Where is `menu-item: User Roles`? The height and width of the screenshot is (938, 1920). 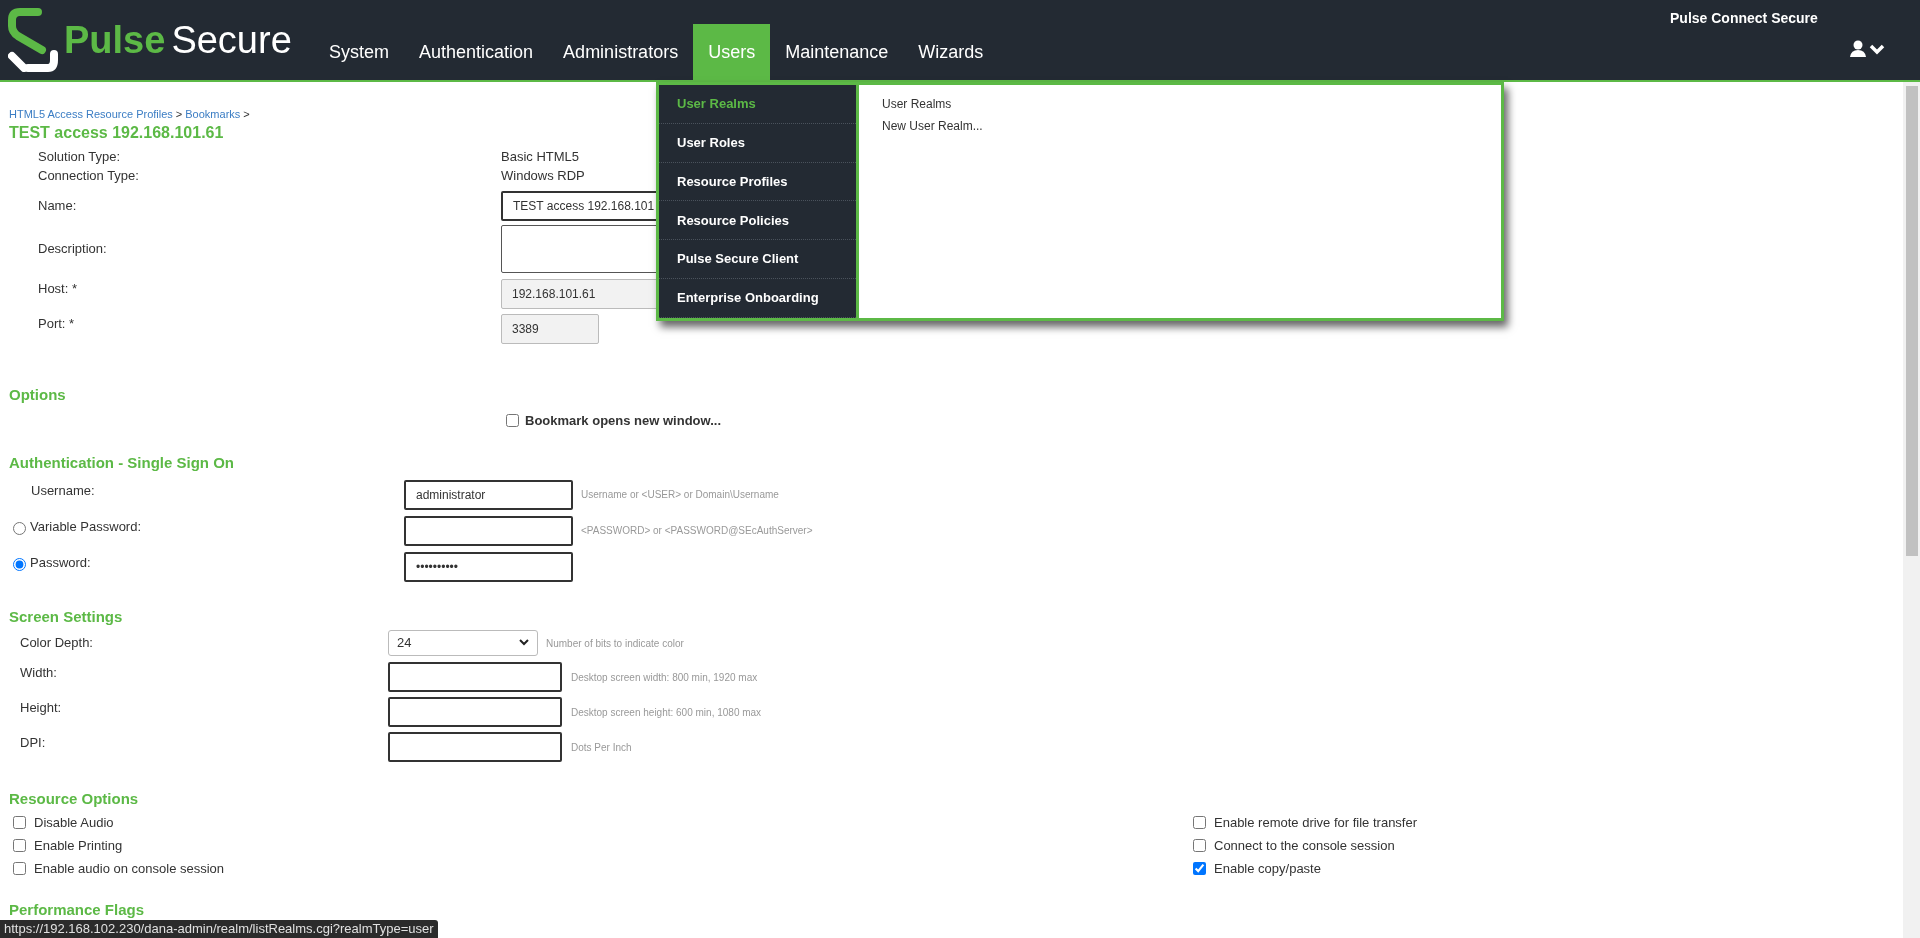
menu-item: User Roles is located at coordinates (757, 143).